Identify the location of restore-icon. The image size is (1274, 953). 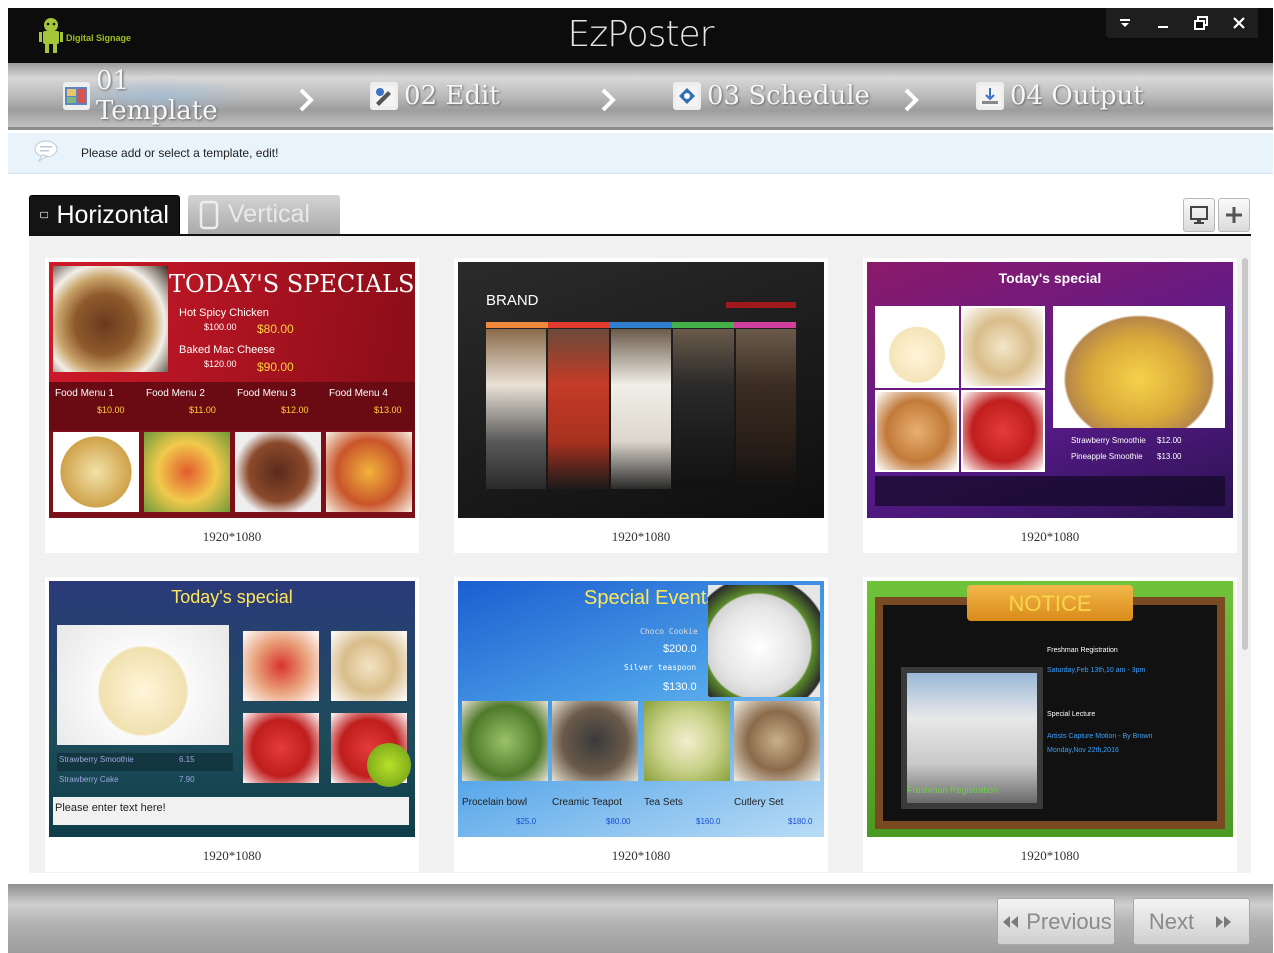
(1201, 23).